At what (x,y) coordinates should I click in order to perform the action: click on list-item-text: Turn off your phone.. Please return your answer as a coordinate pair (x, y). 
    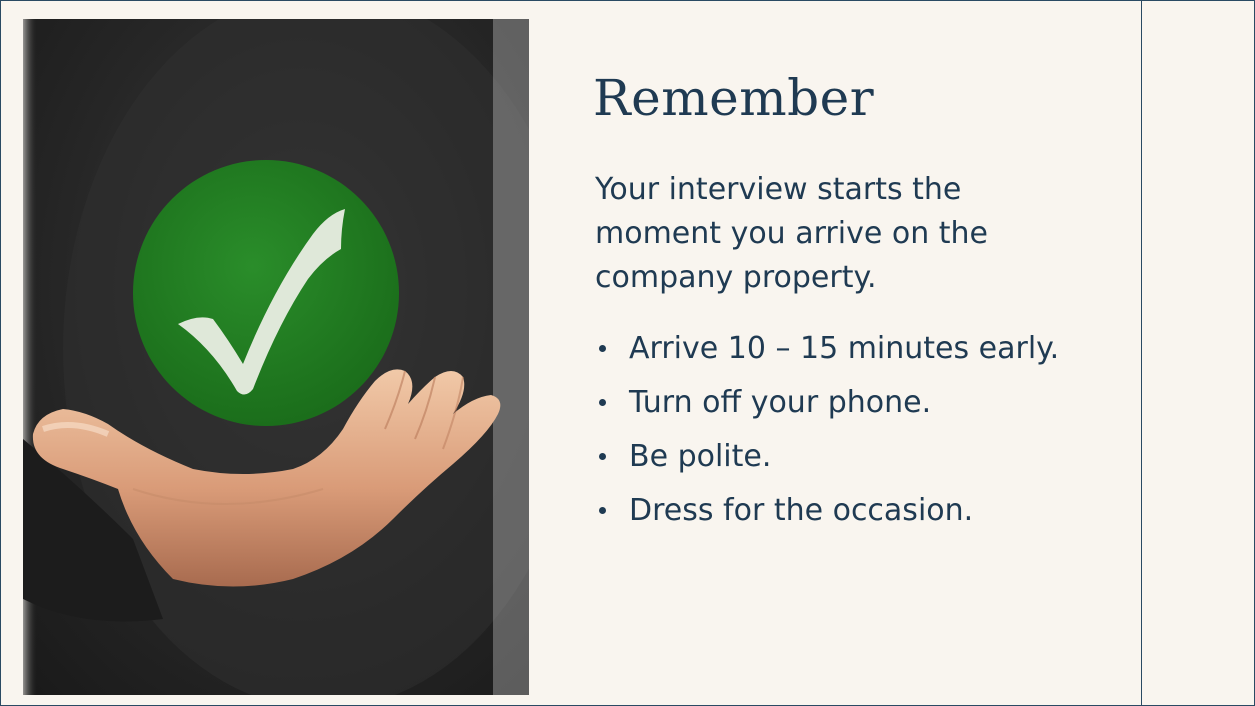
    Looking at the image, I should click on (780, 402).